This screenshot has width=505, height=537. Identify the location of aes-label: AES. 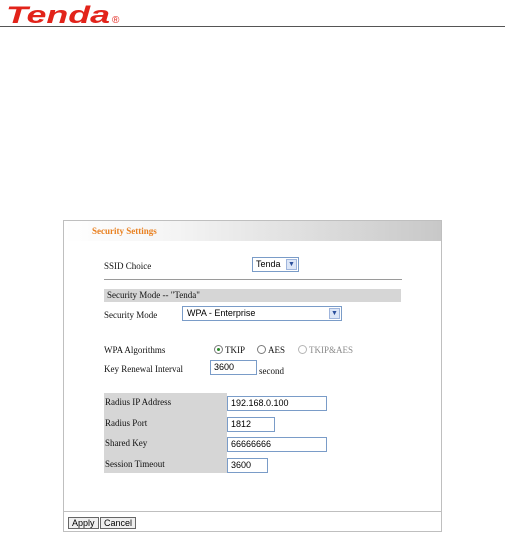
(277, 350).